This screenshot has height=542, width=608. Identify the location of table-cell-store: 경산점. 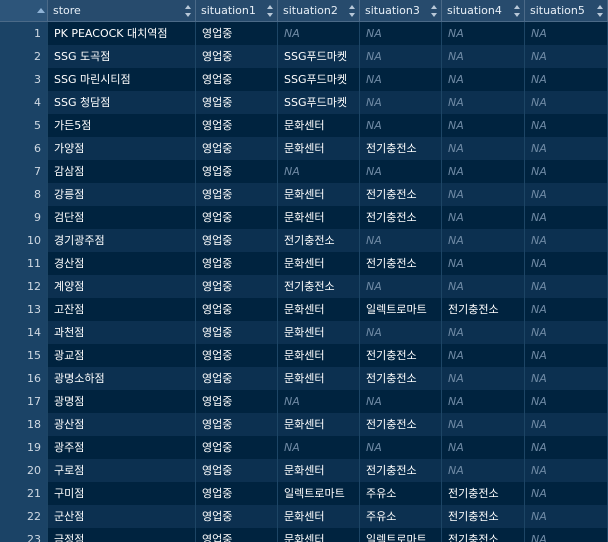
(122, 263).